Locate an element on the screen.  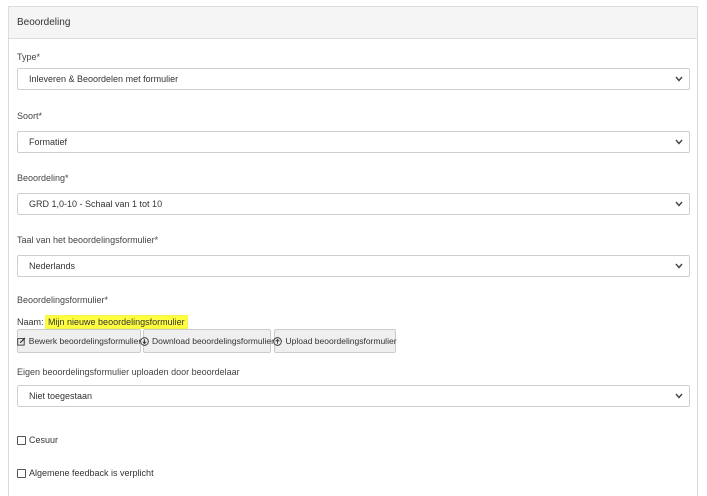
beoordeling-label: Beoordeling* is located at coordinates (43, 178).